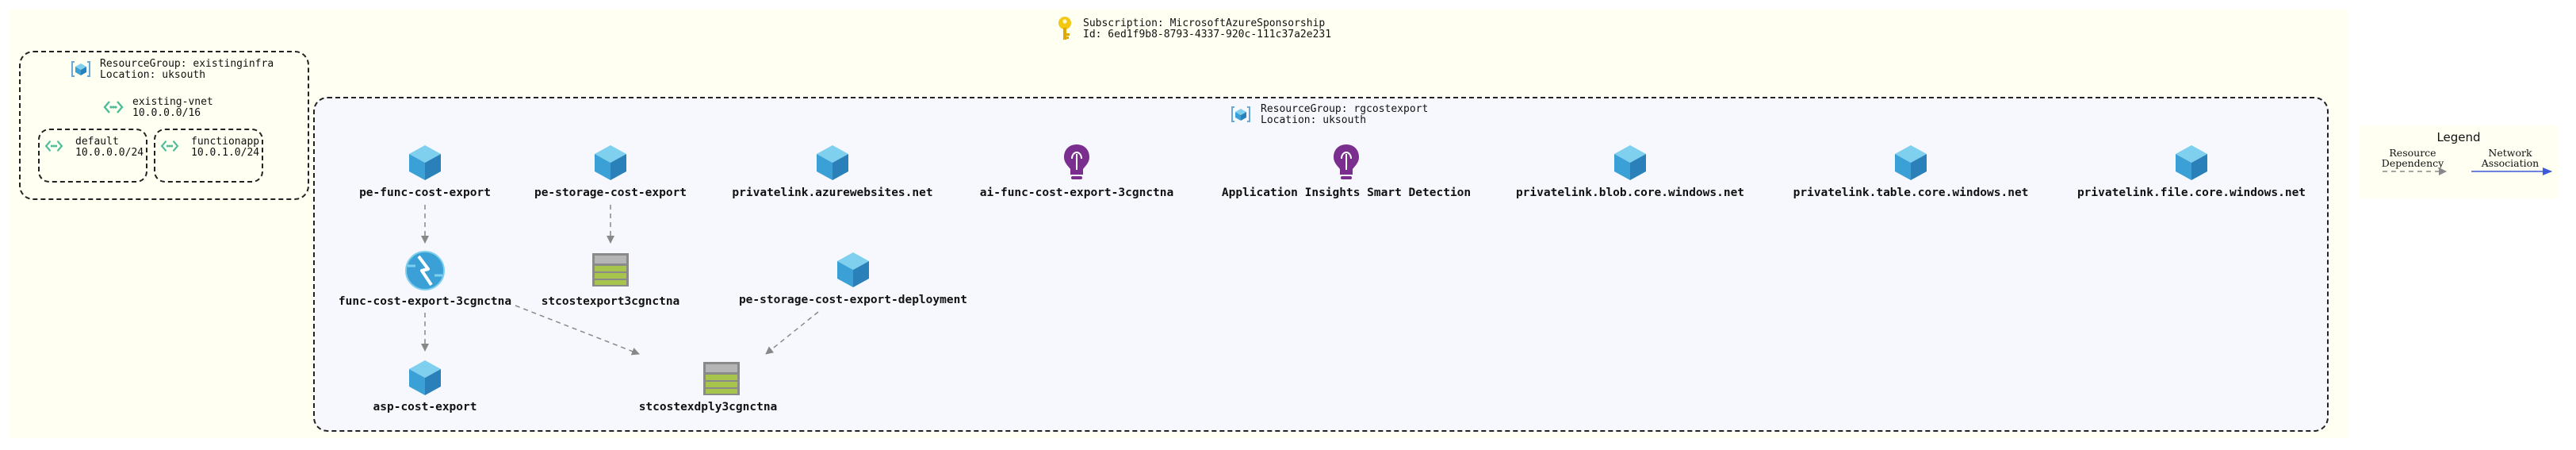 The height and width of the screenshot is (450, 2576). What do you see at coordinates (425, 377) in the screenshot?
I see `app-service-plan-icon` at bounding box center [425, 377].